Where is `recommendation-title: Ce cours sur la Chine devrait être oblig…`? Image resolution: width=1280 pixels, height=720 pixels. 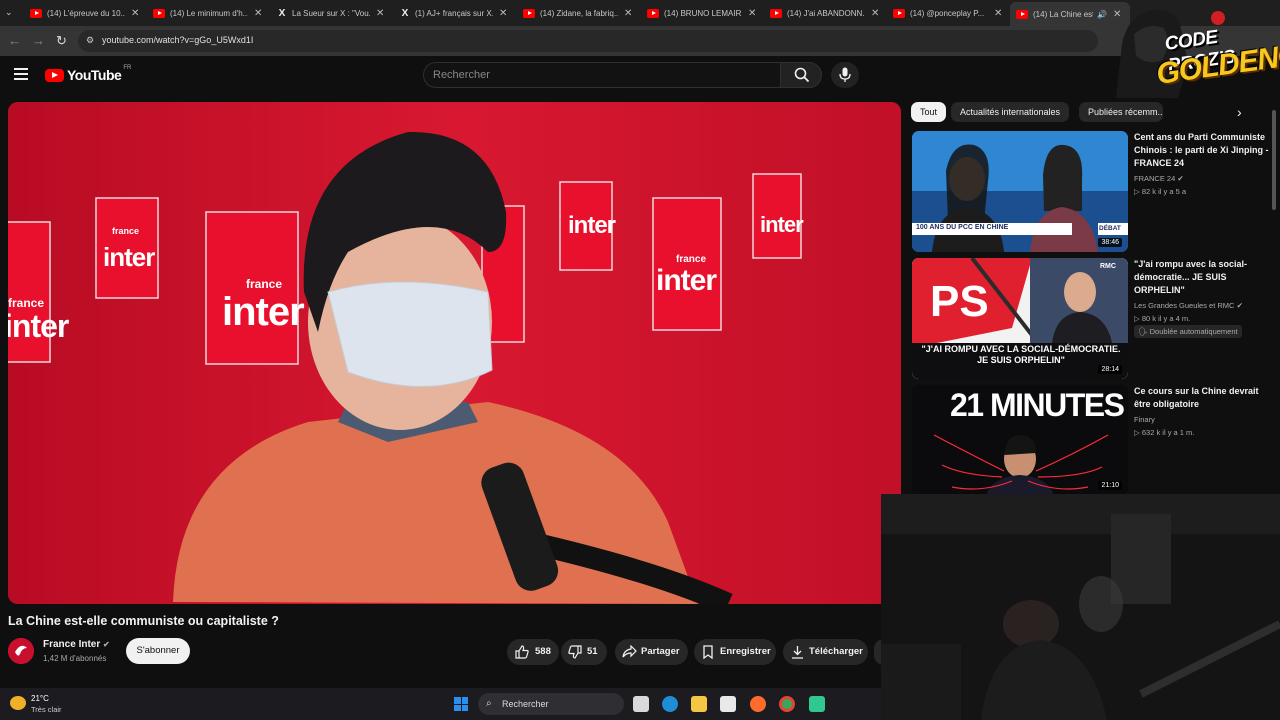 recommendation-title: Ce cours sur la Chine devrait être oblig… is located at coordinates (1202, 398).